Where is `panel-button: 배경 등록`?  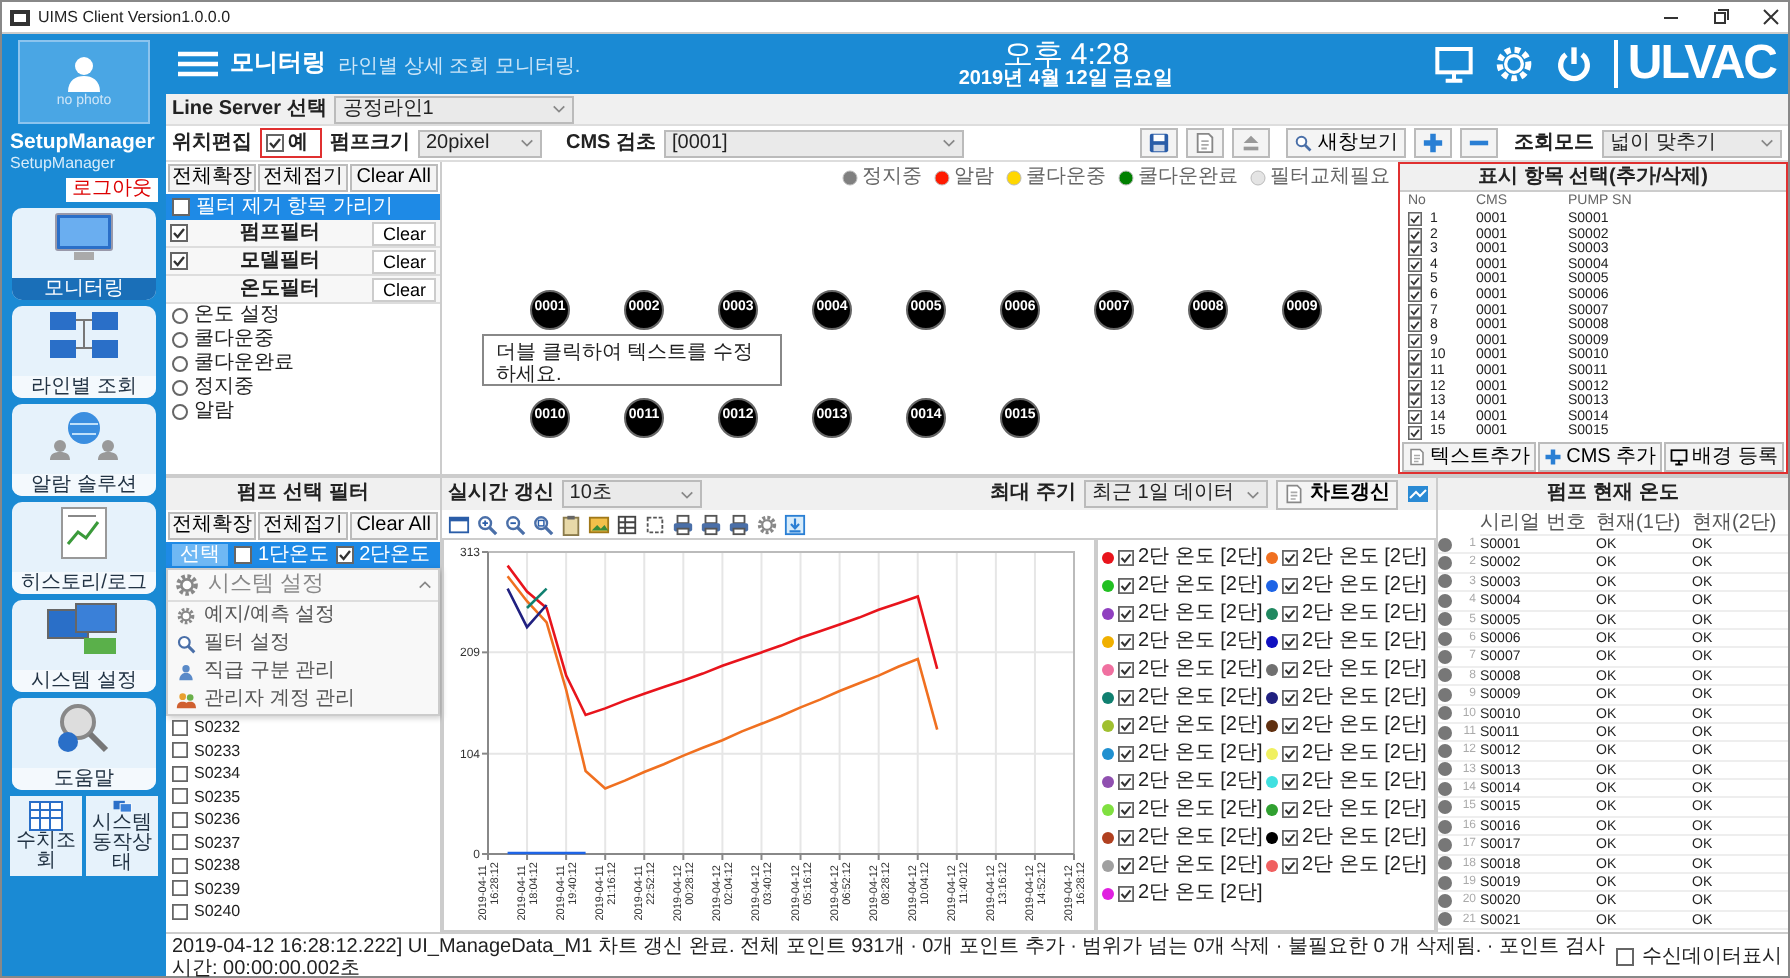
panel-button: 배경 등록 is located at coordinates (1724, 456).